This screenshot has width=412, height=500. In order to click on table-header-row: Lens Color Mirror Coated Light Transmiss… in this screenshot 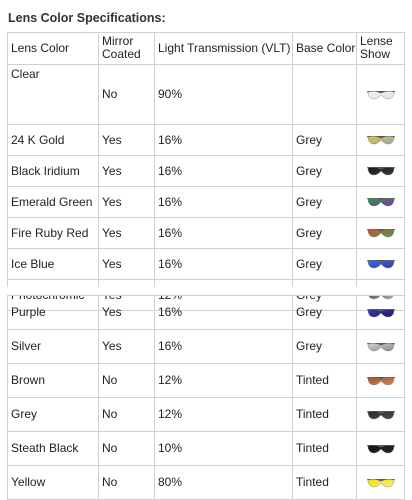, I will do `click(206, 48)`.